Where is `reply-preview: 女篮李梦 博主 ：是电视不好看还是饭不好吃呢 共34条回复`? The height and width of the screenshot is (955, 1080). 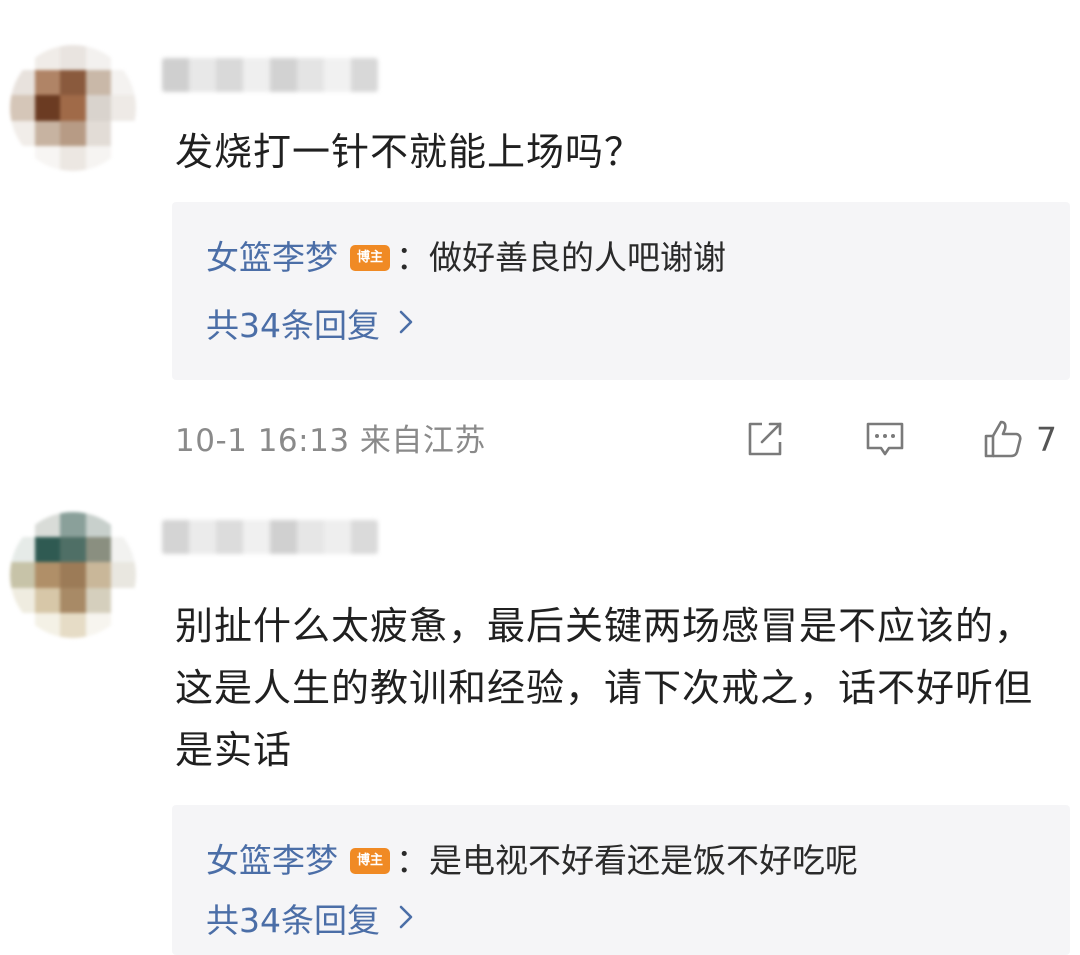 reply-preview: 女篮李梦 博主 ：是电视不好看还是饭不好吃呢 共34条回复 is located at coordinates (621, 880).